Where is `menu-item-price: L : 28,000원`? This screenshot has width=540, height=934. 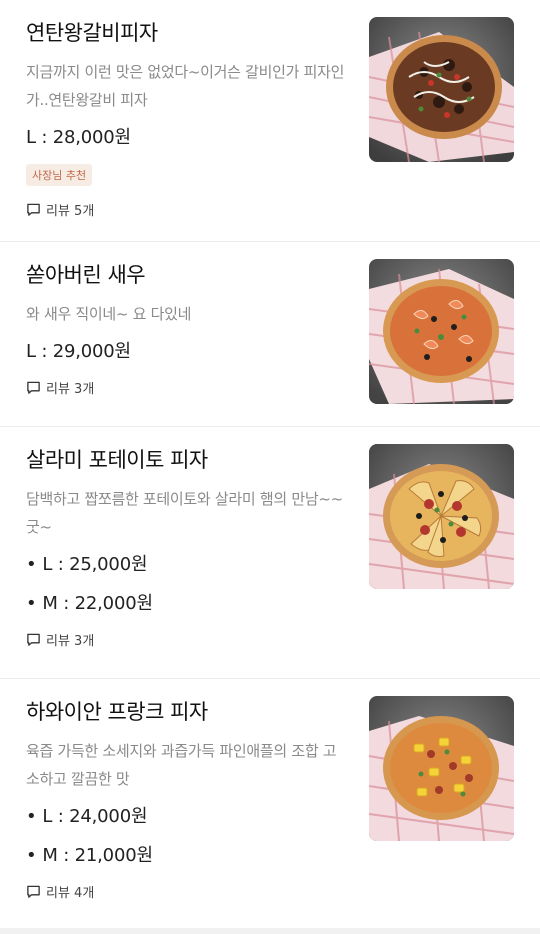
menu-item-price: L : 28,000원 is located at coordinates (78, 137).